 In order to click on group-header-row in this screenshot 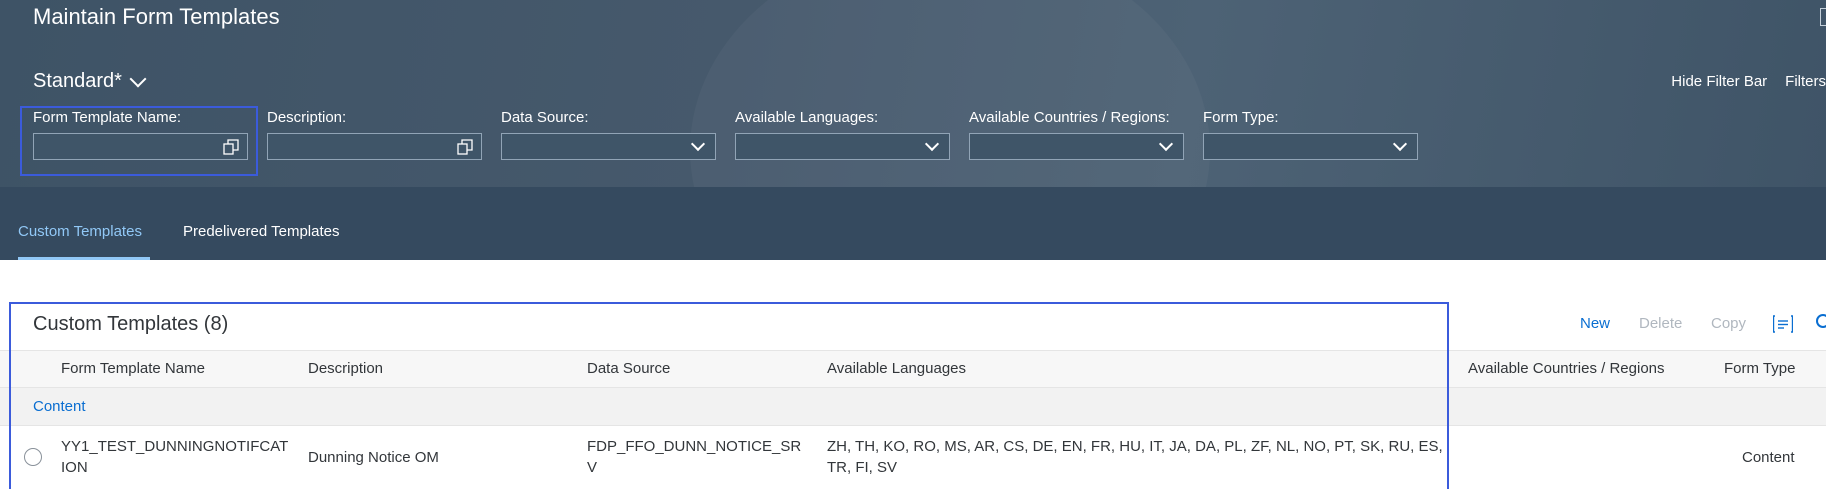, I will do `click(913, 407)`.